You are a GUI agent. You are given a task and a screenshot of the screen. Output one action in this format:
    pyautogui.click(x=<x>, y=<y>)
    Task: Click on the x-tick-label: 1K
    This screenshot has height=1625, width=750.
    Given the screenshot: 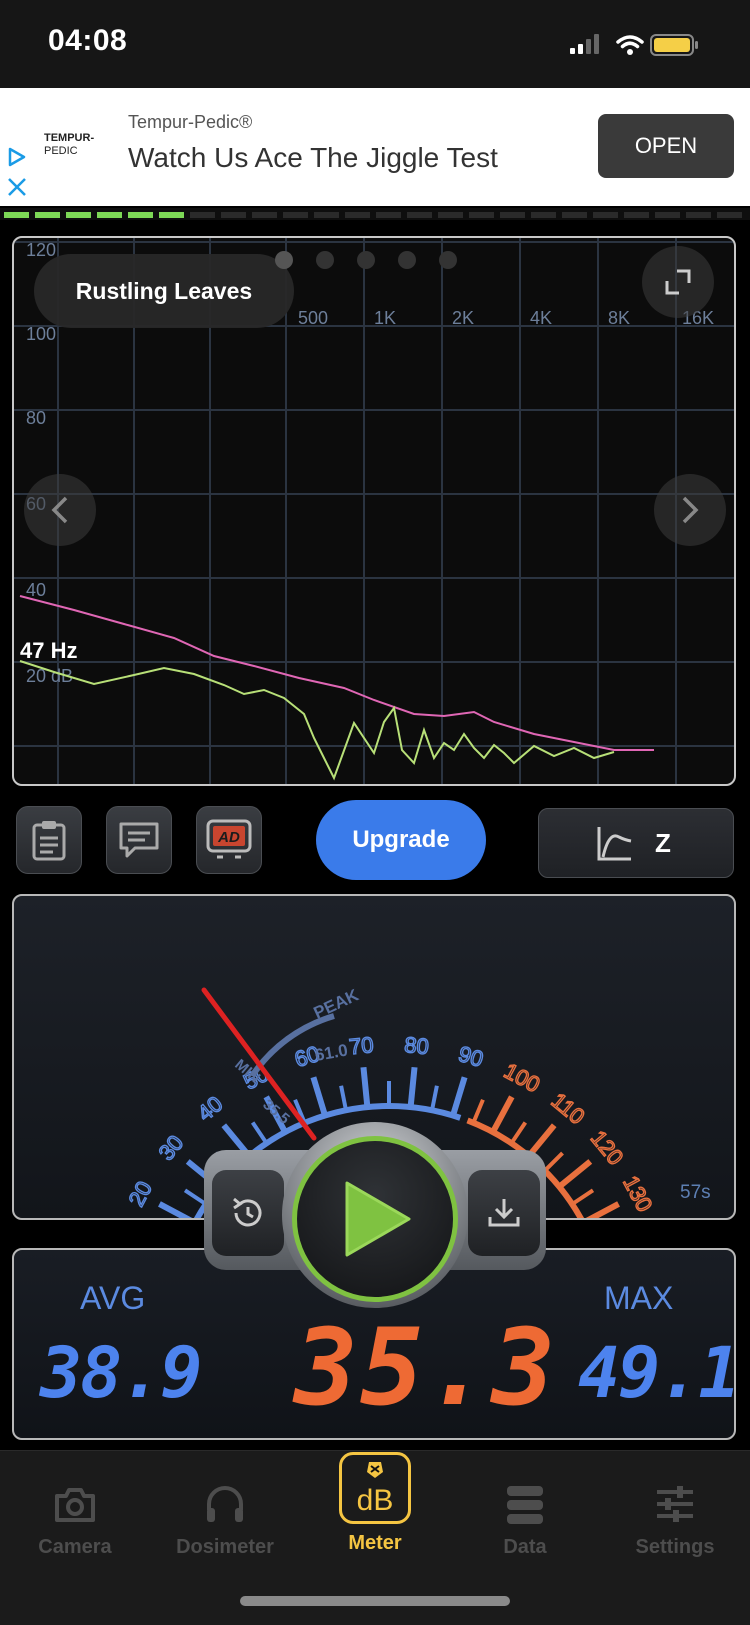 What is the action you would take?
    pyautogui.click(x=385, y=318)
    